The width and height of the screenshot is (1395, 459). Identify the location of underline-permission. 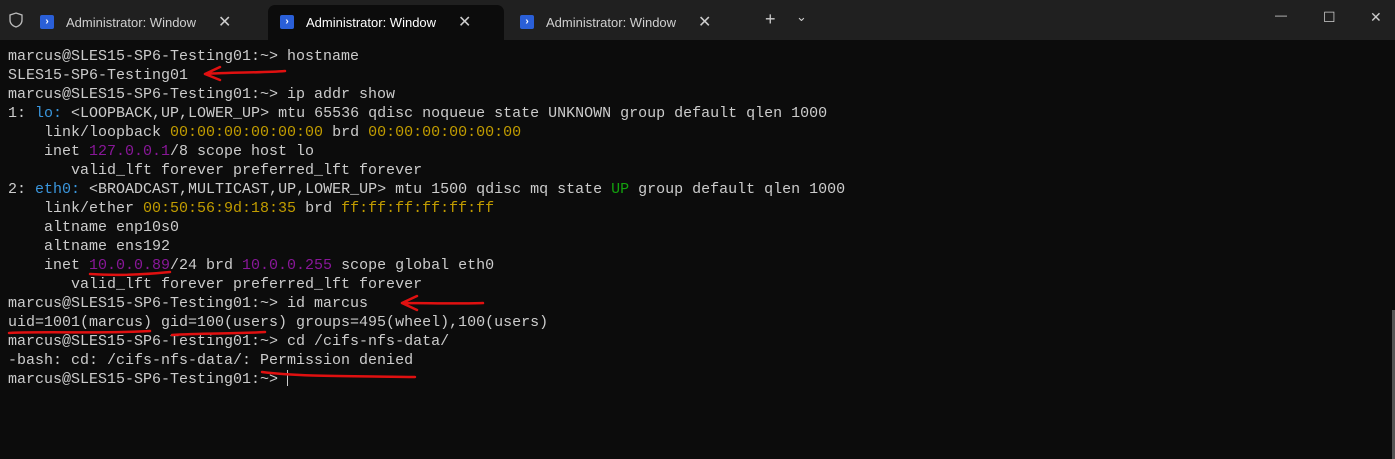
(338, 374).